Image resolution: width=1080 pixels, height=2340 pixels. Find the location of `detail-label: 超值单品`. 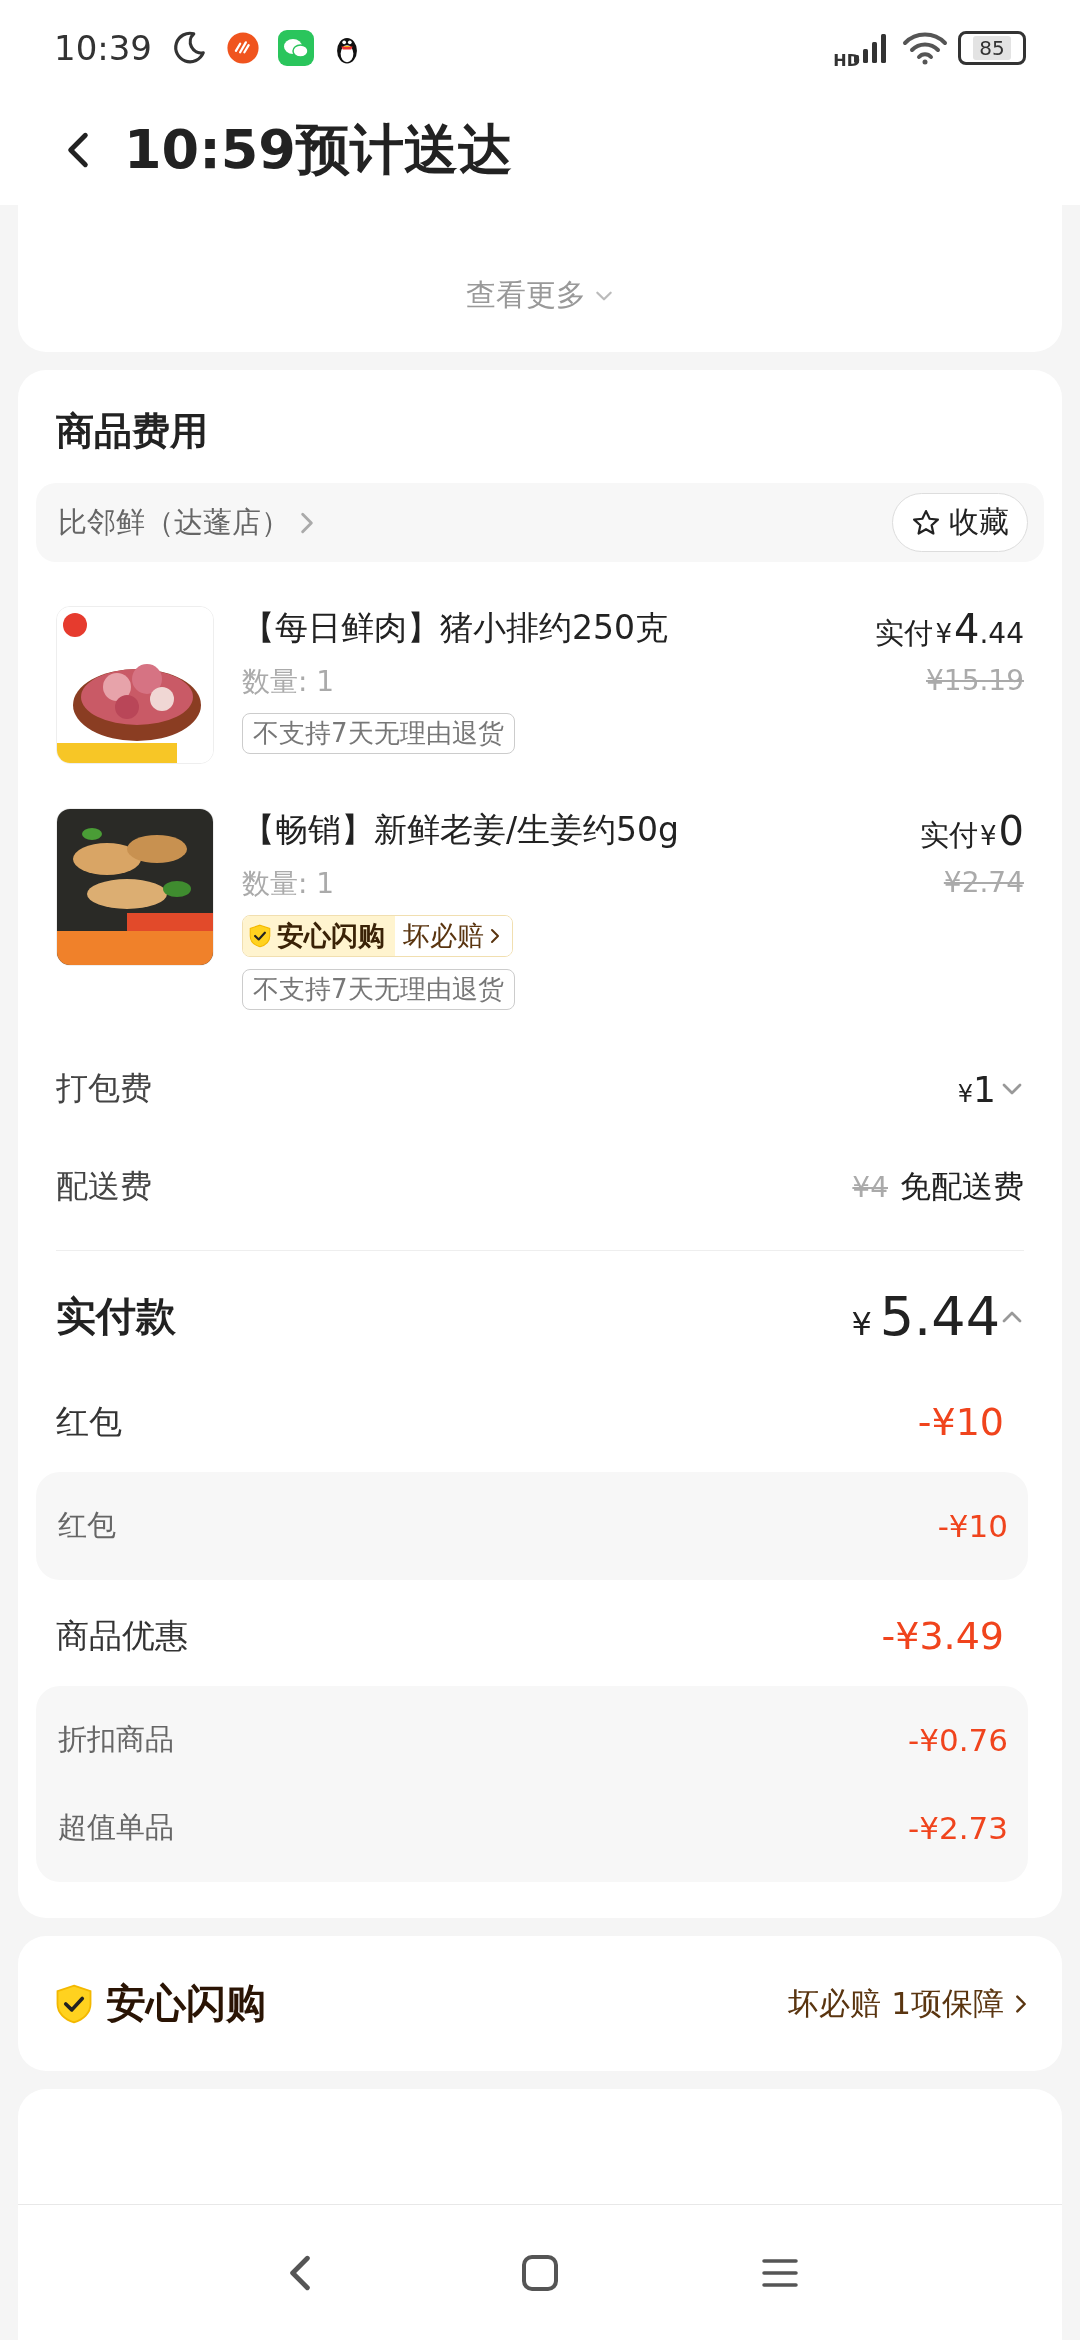

detail-label: 超值单品 is located at coordinates (116, 1827).